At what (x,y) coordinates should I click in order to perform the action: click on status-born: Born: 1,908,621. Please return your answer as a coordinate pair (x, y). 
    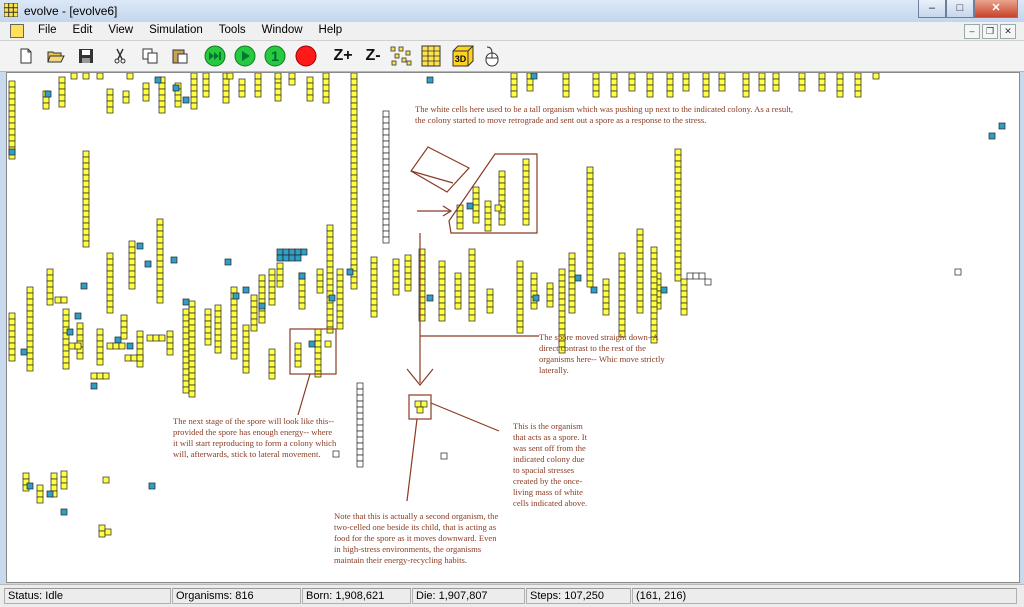
    Looking at the image, I should click on (356, 596).